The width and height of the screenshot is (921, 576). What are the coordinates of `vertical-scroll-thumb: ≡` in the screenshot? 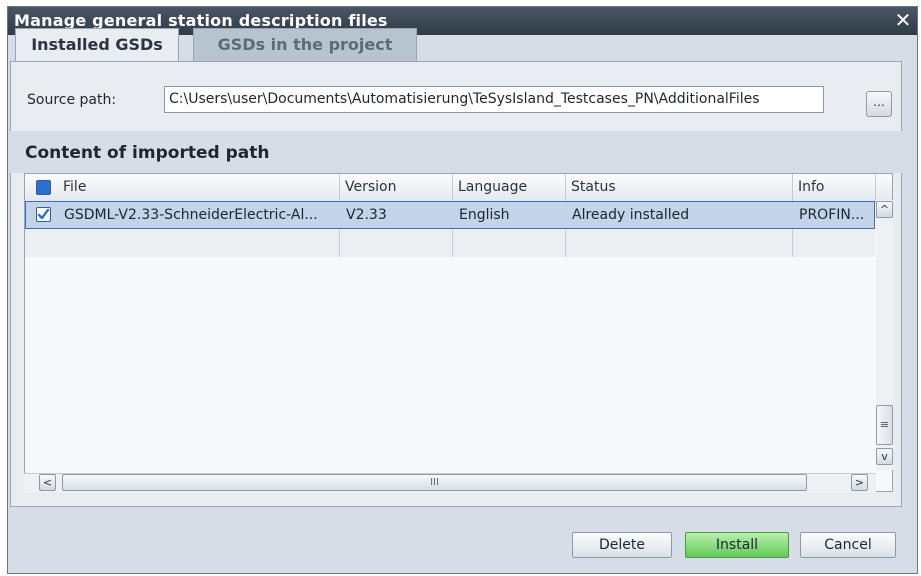 It's located at (884, 425).